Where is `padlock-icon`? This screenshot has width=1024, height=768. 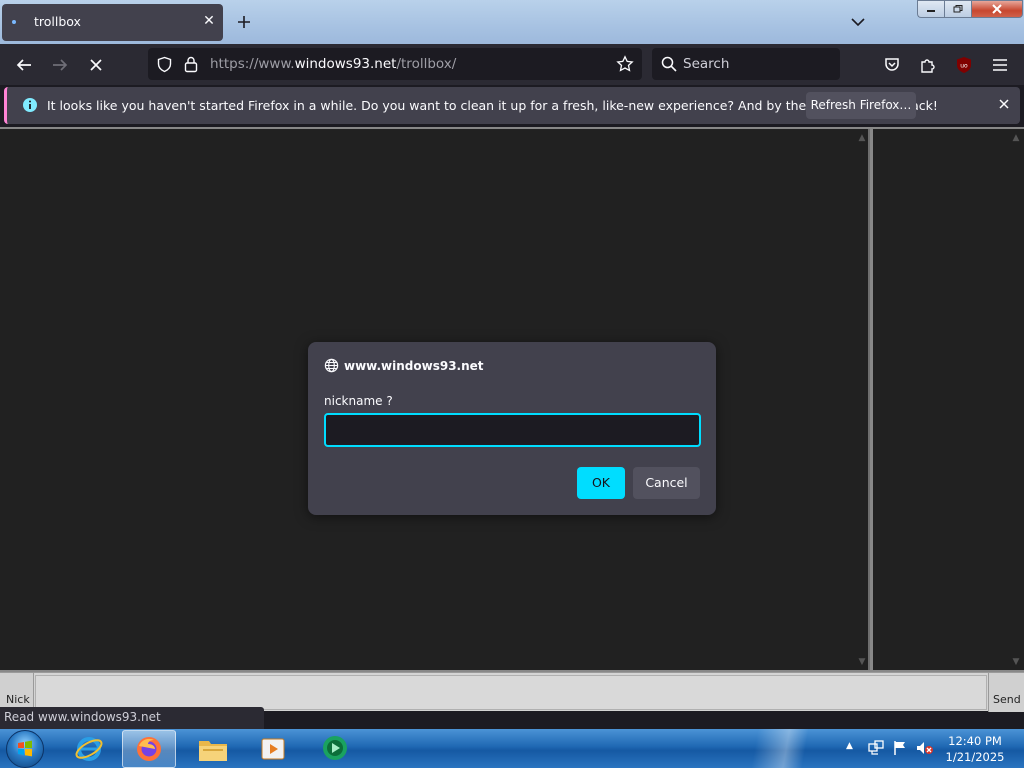
padlock-icon is located at coordinates (191, 64).